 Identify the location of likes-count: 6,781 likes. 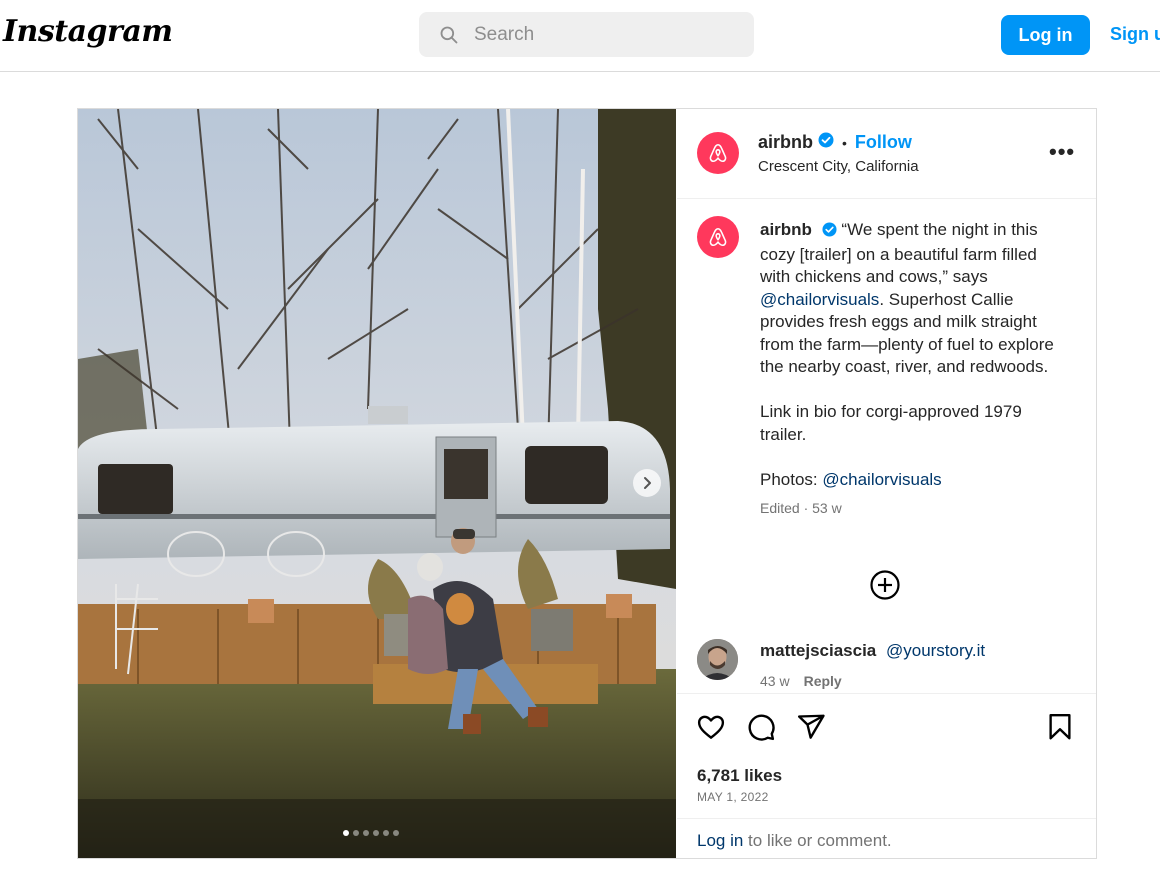
(739, 776).